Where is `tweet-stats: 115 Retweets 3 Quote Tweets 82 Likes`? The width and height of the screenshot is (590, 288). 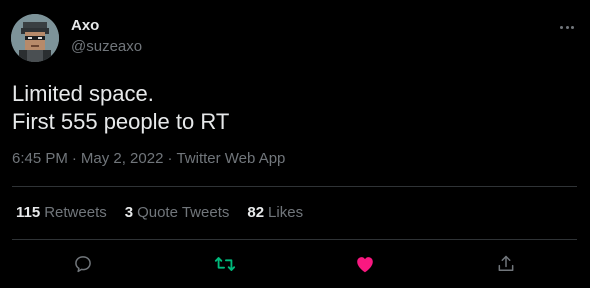
tweet-stats: 115 Retweets 3 Quote Tweets 82 Likes is located at coordinates (168, 213).